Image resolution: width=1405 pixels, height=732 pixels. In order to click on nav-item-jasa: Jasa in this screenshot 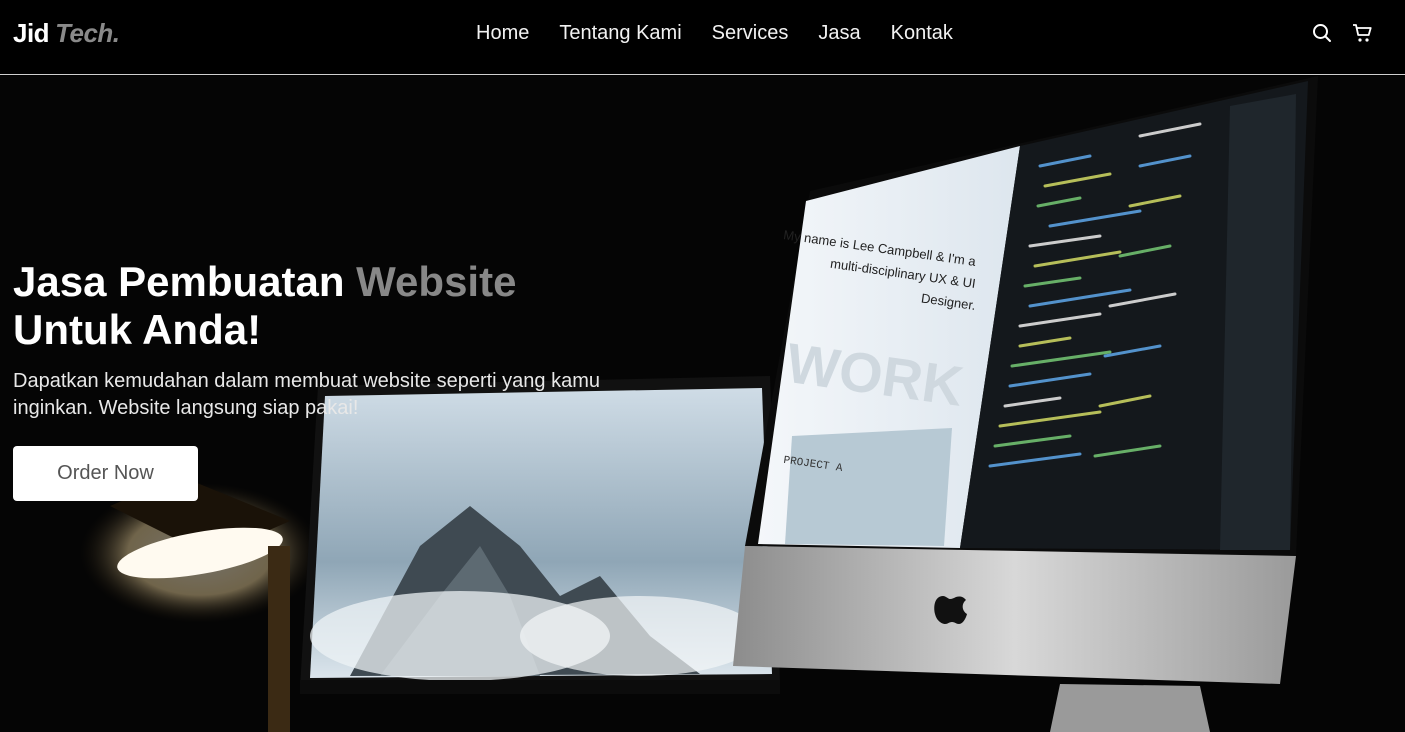, I will do `click(839, 33)`.